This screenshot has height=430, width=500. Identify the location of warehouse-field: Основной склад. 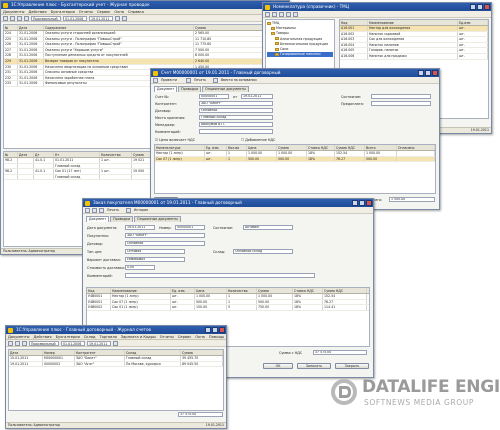
(263, 251).